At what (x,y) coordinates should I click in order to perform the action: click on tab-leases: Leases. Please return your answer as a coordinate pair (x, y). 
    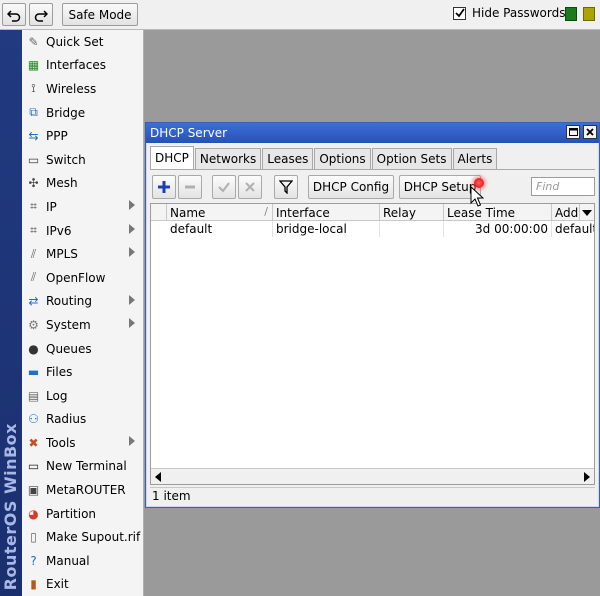
    Looking at the image, I should click on (288, 158).